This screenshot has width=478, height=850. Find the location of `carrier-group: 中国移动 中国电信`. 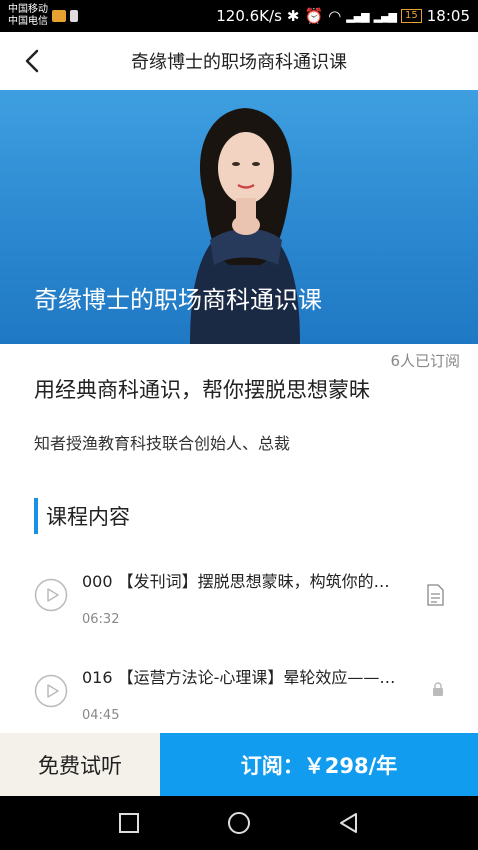

carrier-group: 中国移动 中国电信 is located at coordinates (43, 16).